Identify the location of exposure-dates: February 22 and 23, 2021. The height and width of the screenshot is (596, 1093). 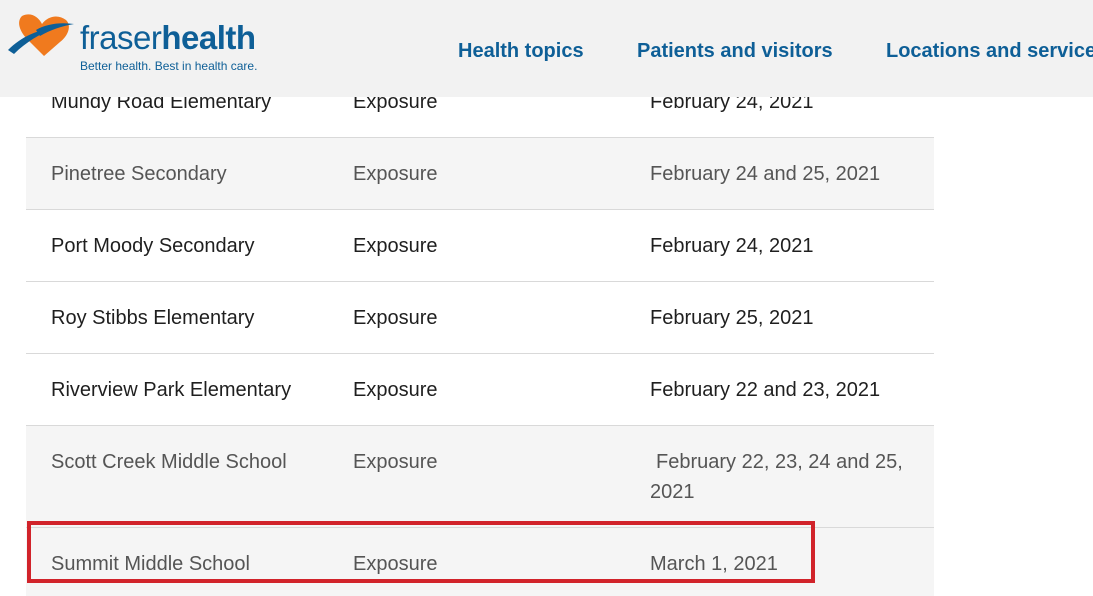
(765, 390).